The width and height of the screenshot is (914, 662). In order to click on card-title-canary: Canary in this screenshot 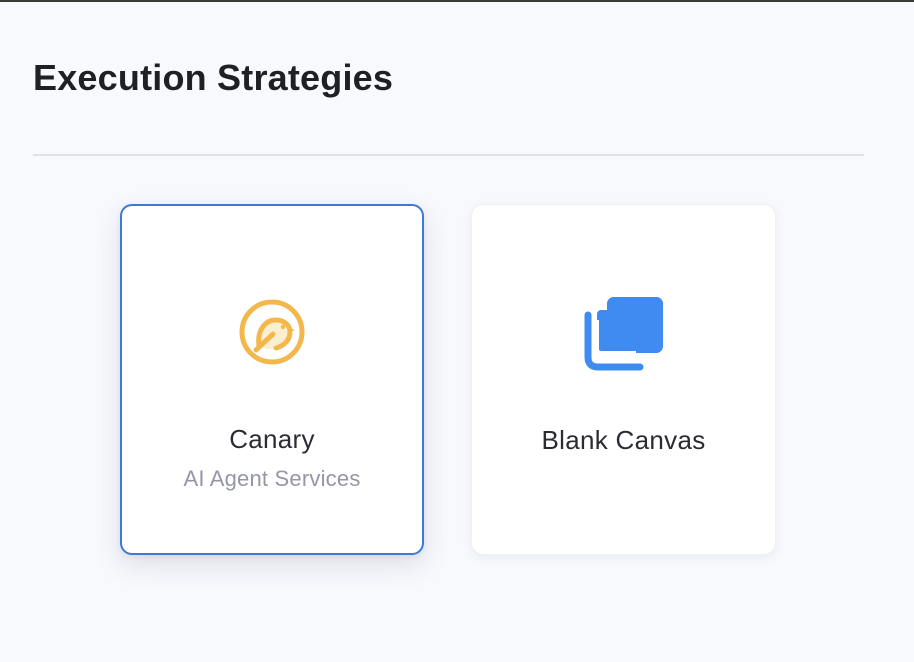, I will do `click(272, 439)`.